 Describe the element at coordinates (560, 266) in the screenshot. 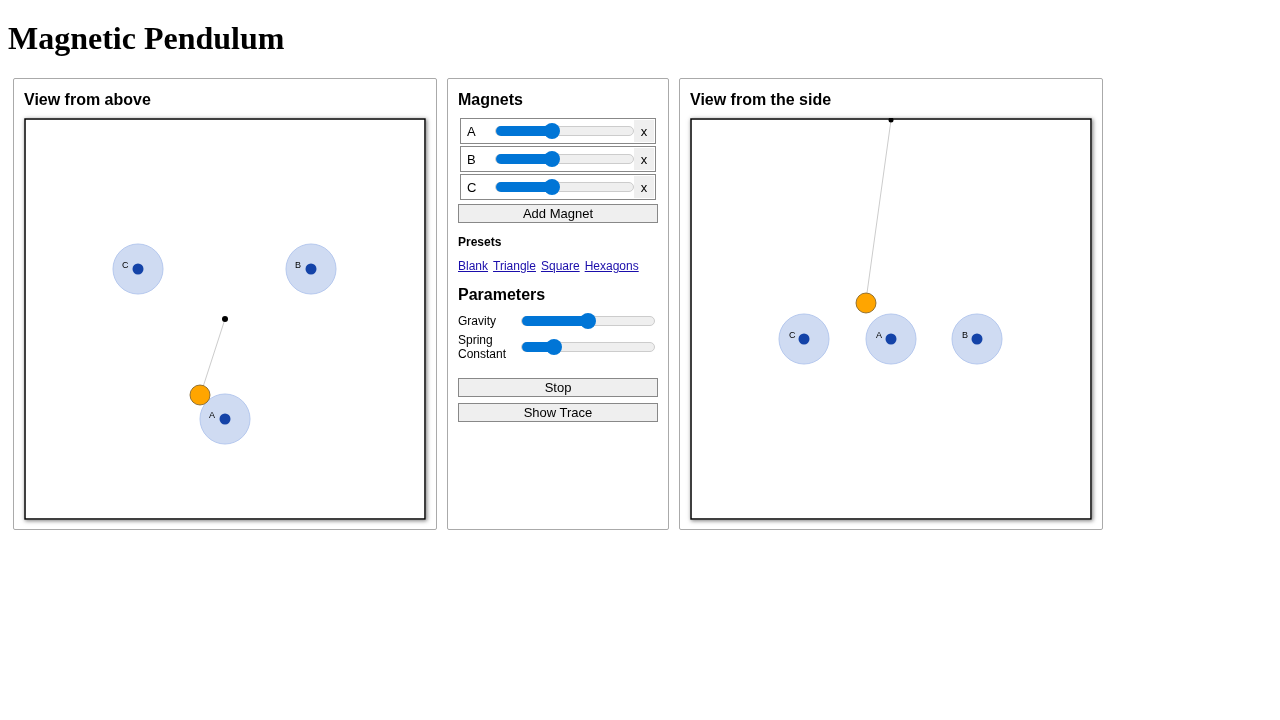

I see `preset-link: Square` at that location.